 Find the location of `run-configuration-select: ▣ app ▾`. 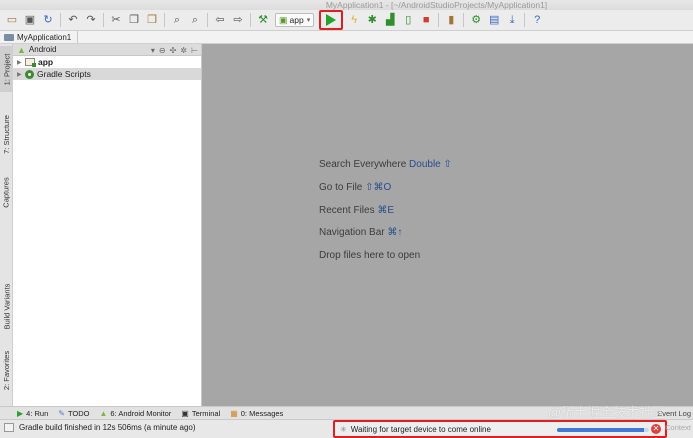

run-configuration-select: ▣ app ▾ is located at coordinates (295, 20).